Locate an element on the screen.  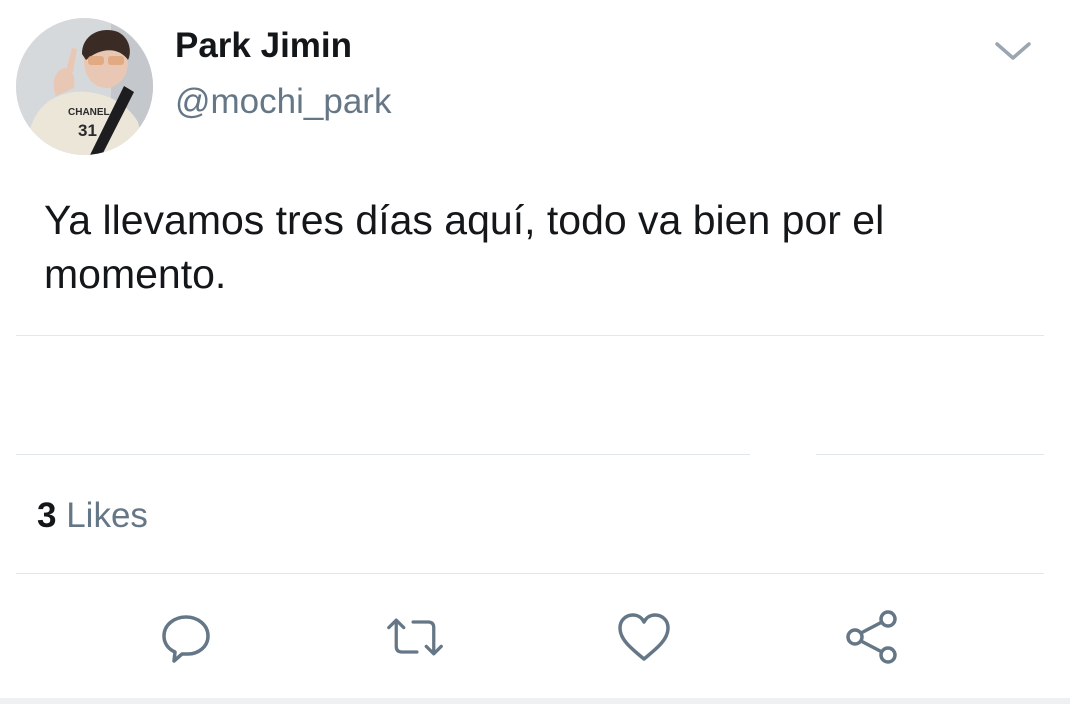
tweet-menu-button is located at coordinates (1013, 51).